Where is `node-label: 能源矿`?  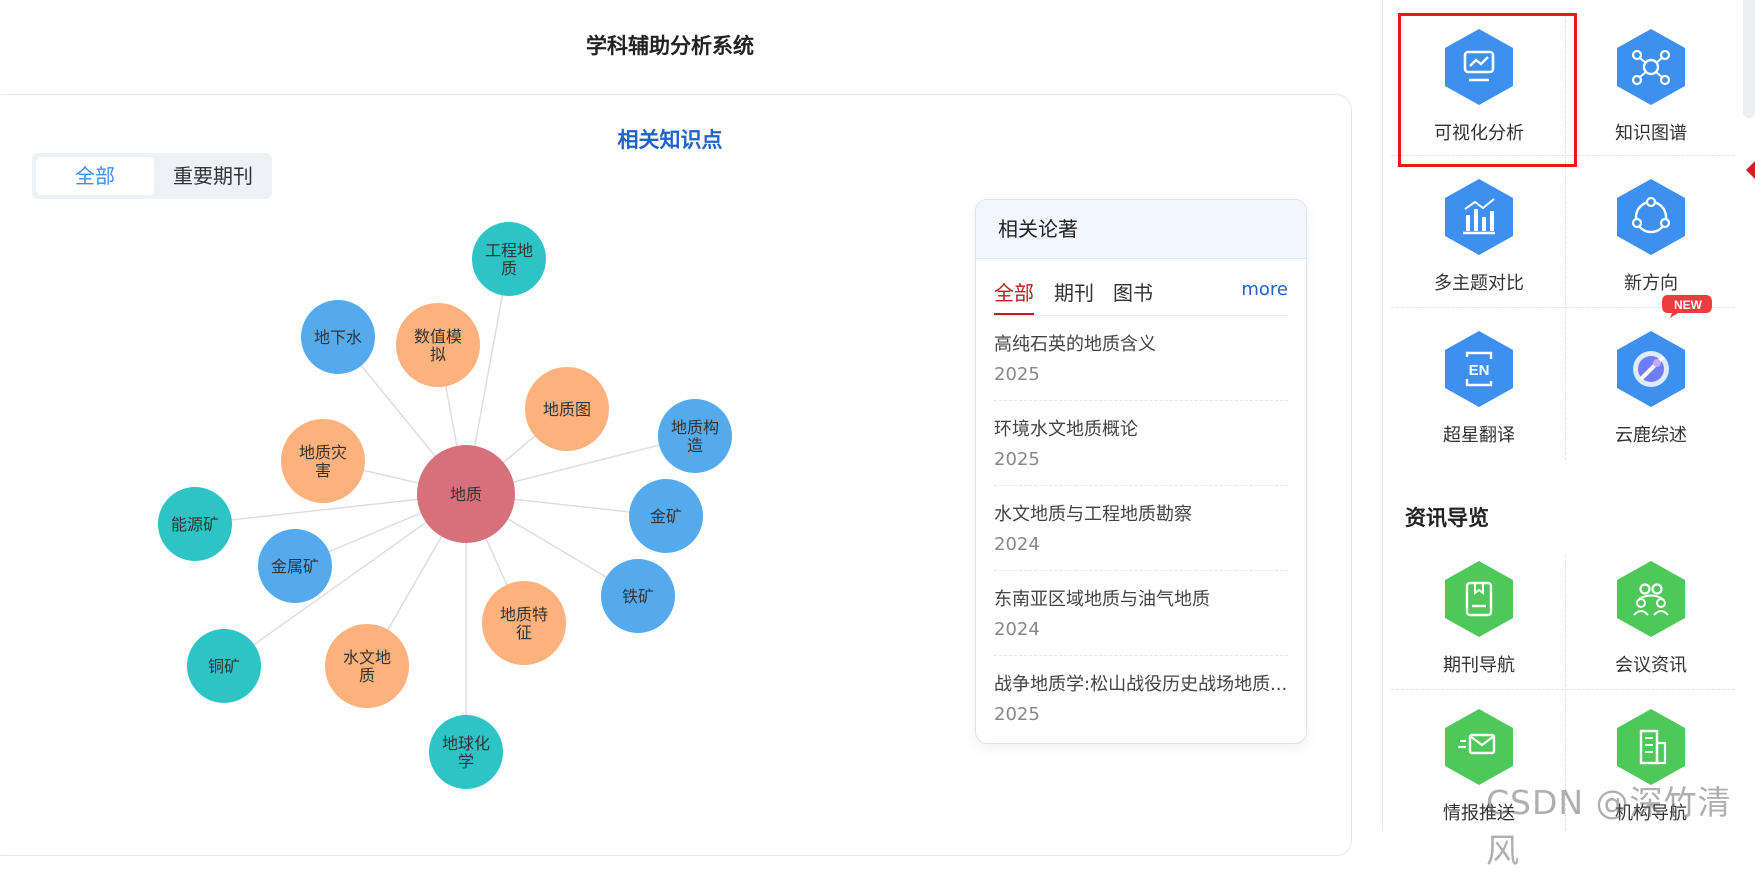 node-label: 能源矿 is located at coordinates (195, 524).